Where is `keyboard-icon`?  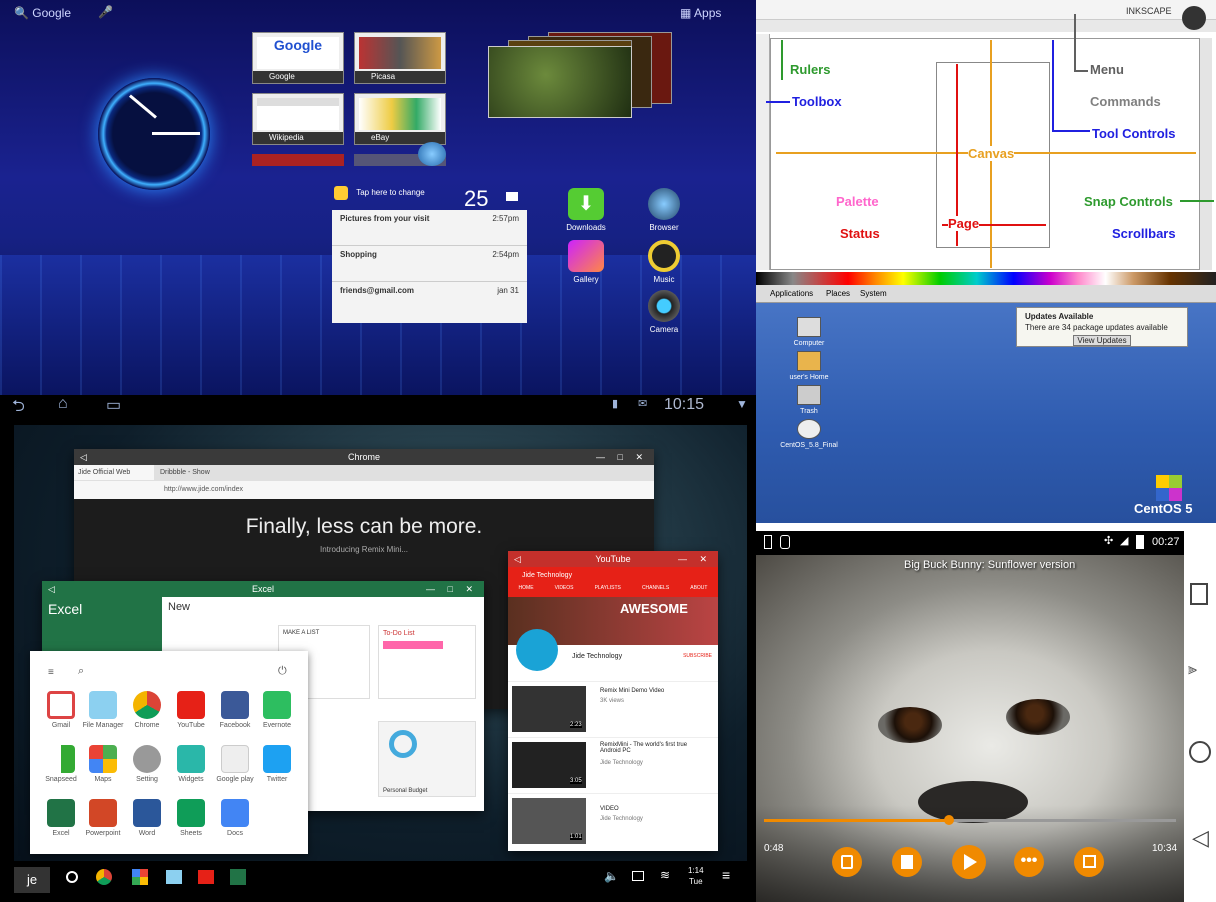
keyboard-icon is located at coordinates (638, 876).